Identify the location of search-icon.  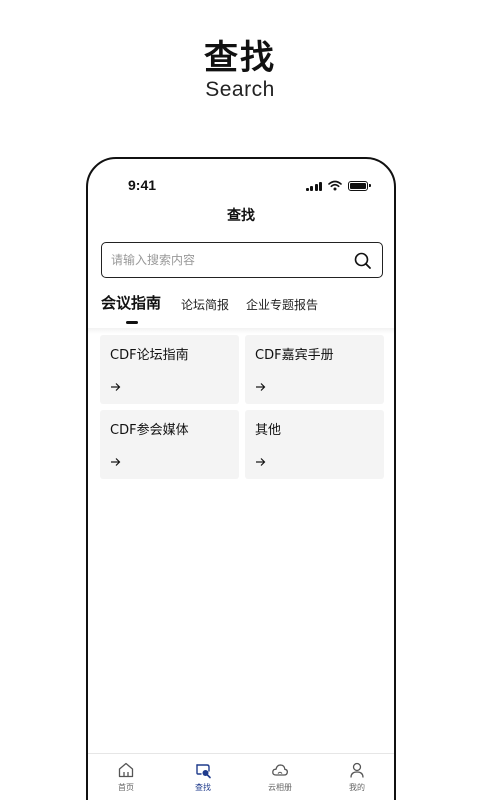
(363, 261).